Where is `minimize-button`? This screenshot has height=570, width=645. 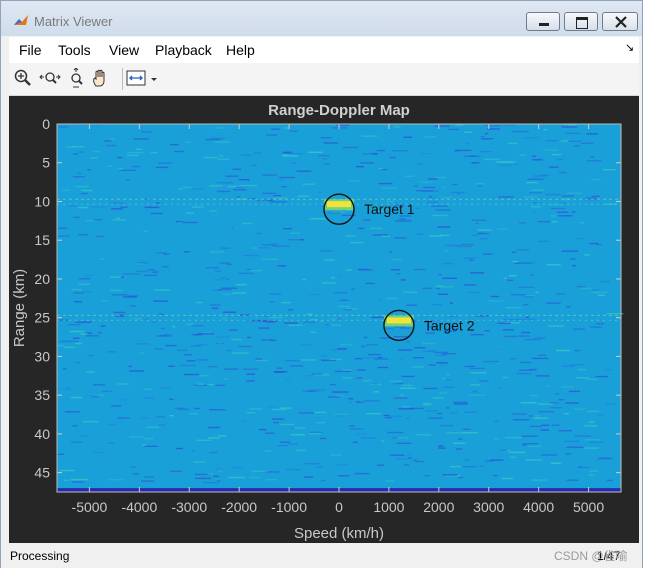
minimize-button is located at coordinates (543, 21).